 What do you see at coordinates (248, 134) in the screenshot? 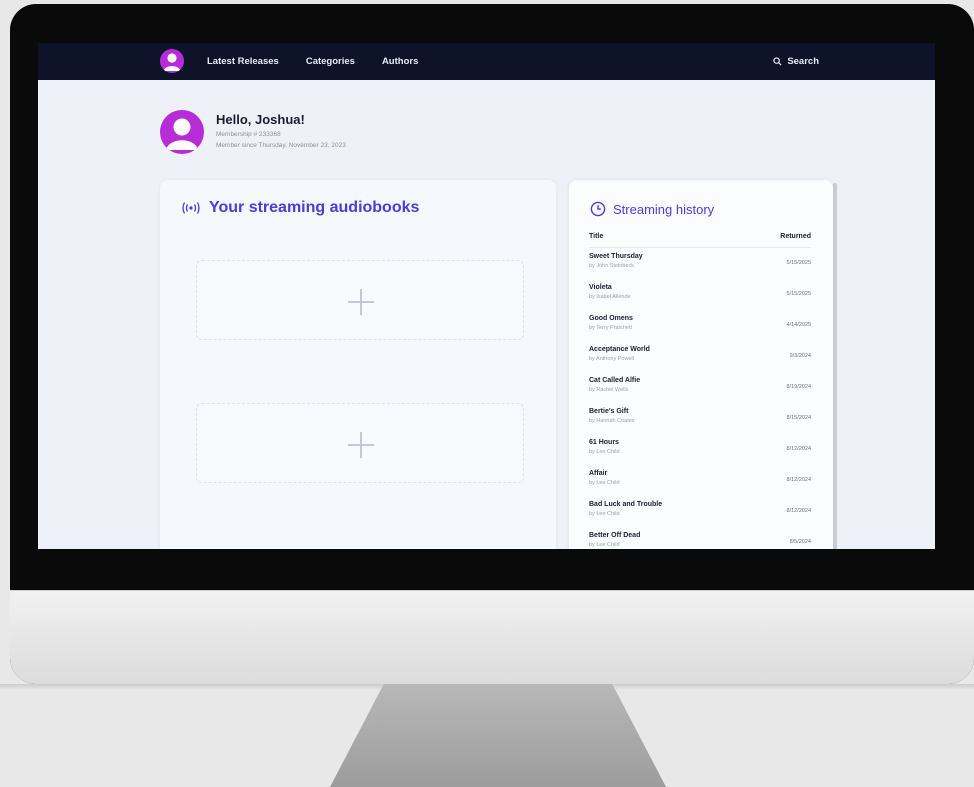
I see `membership-number: Membership # 233368` at bounding box center [248, 134].